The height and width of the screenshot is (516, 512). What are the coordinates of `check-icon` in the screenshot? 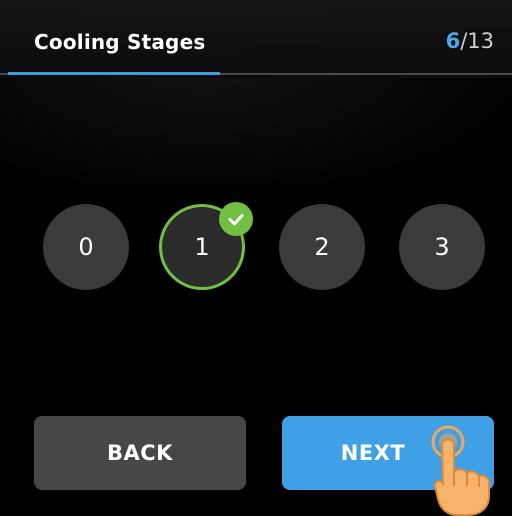 It's located at (236, 219).